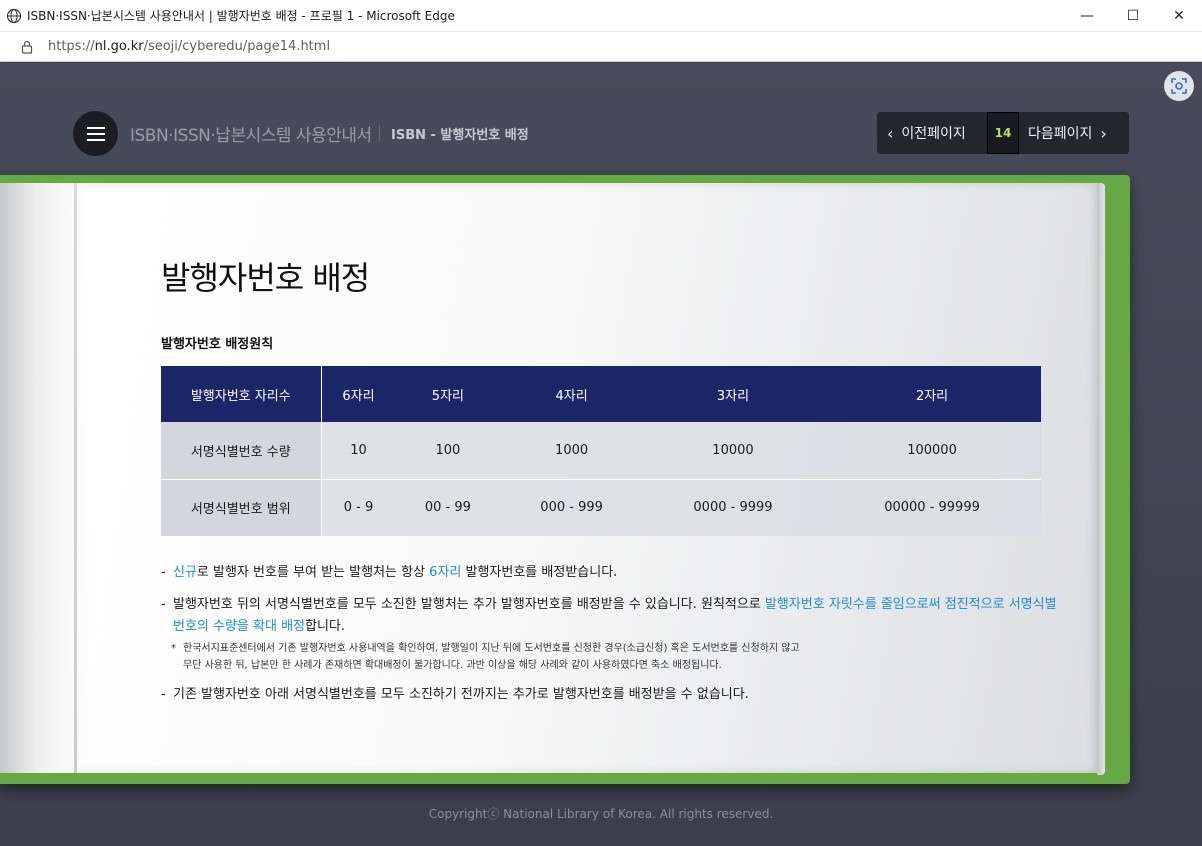 This screenshot has height=846, width=1202. I want to click on table-row-label: 서명식별번호 수량, so click(241, 451).